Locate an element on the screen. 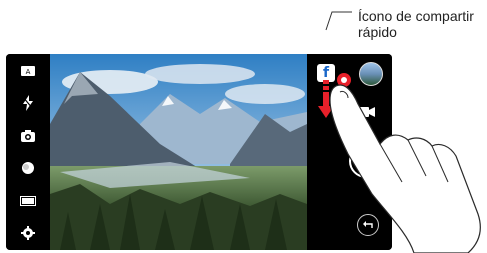 The width and height of the screenshot is (487, 253). flash-off-icon is located at coordinates (28, 103).